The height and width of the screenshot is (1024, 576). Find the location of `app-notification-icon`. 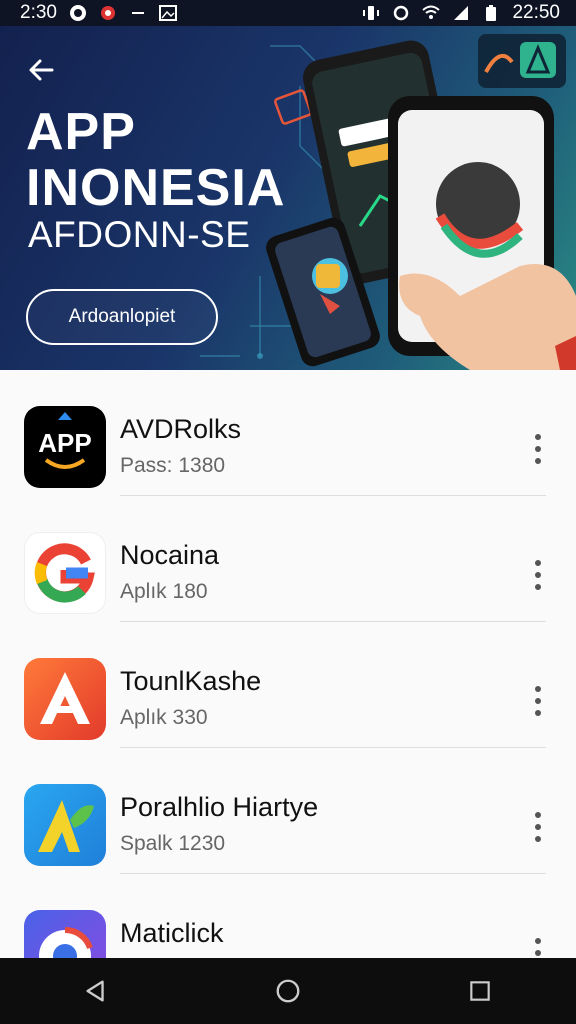

app-notification-icon is located at coordinates (107, 13).